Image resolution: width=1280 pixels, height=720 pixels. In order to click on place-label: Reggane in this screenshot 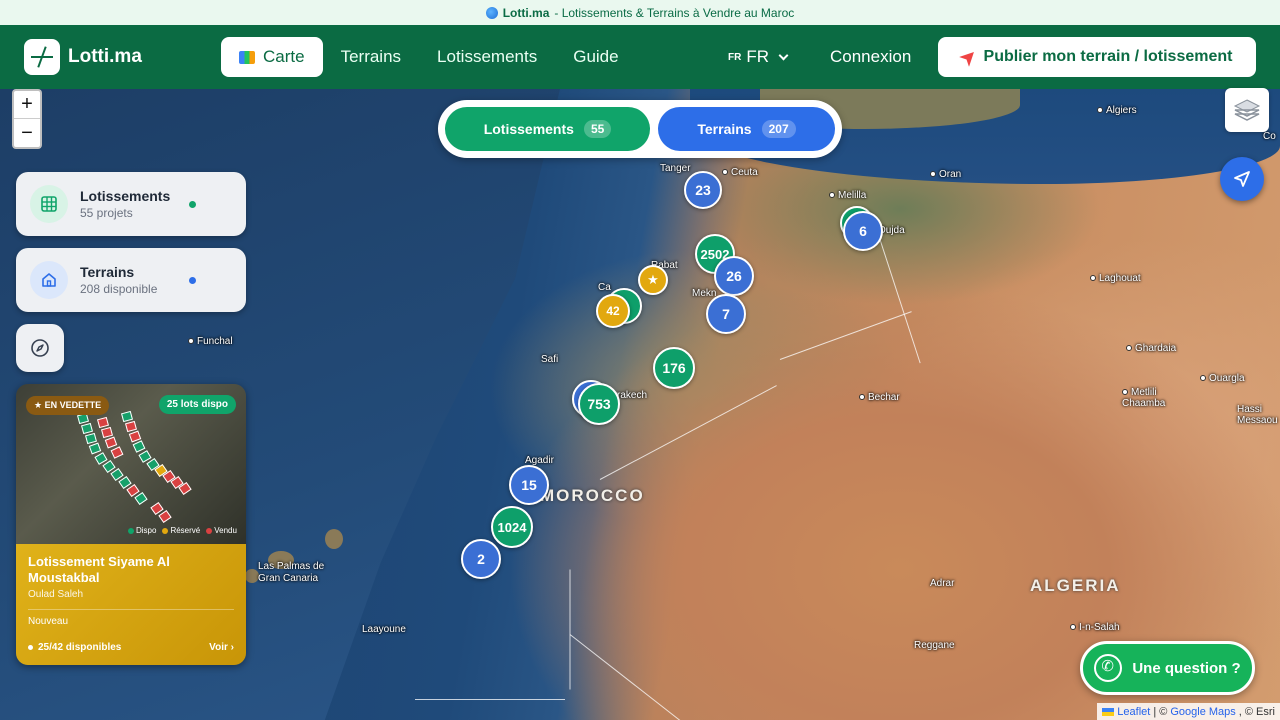, I will do `click(934, 645)`.